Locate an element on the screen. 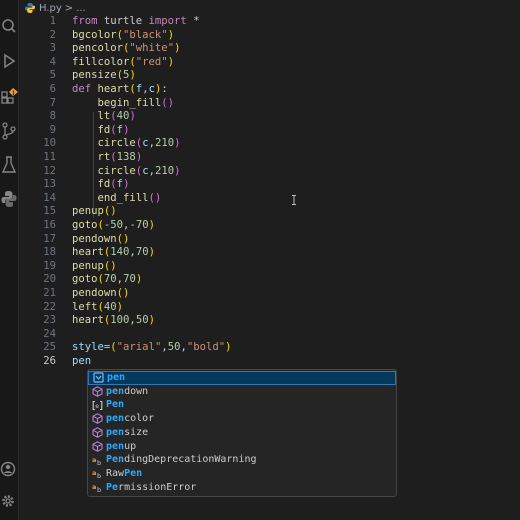  code-line: 11 rt(138) is located at coordinates (269, 158).